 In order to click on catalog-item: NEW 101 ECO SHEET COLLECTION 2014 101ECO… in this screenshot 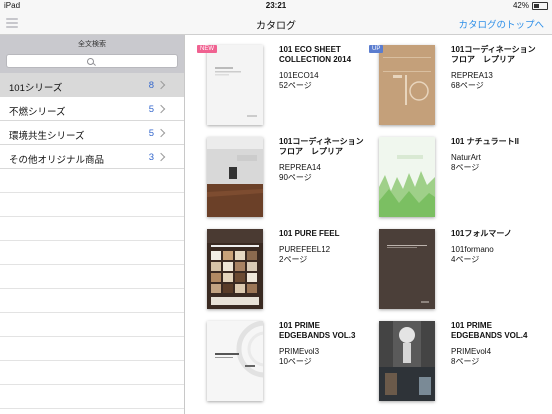, I will do `click(275, 80)`.